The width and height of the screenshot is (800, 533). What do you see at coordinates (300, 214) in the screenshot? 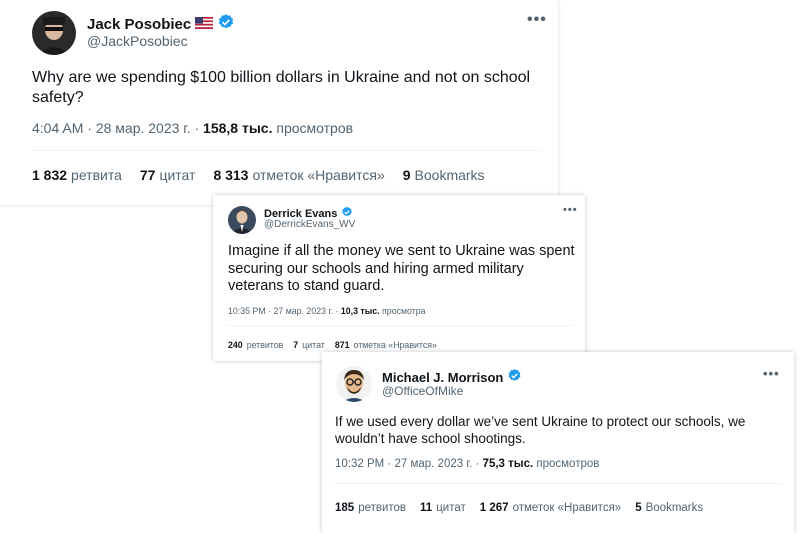
I see `display-name: Derrick Evans` at bounding box center [300, 214].